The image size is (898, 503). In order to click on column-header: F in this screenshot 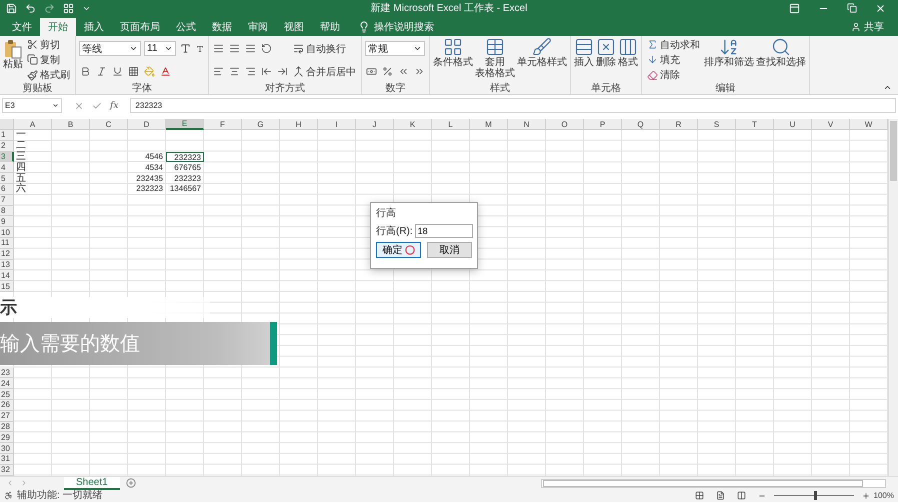, I will do `click(223, 124)`.